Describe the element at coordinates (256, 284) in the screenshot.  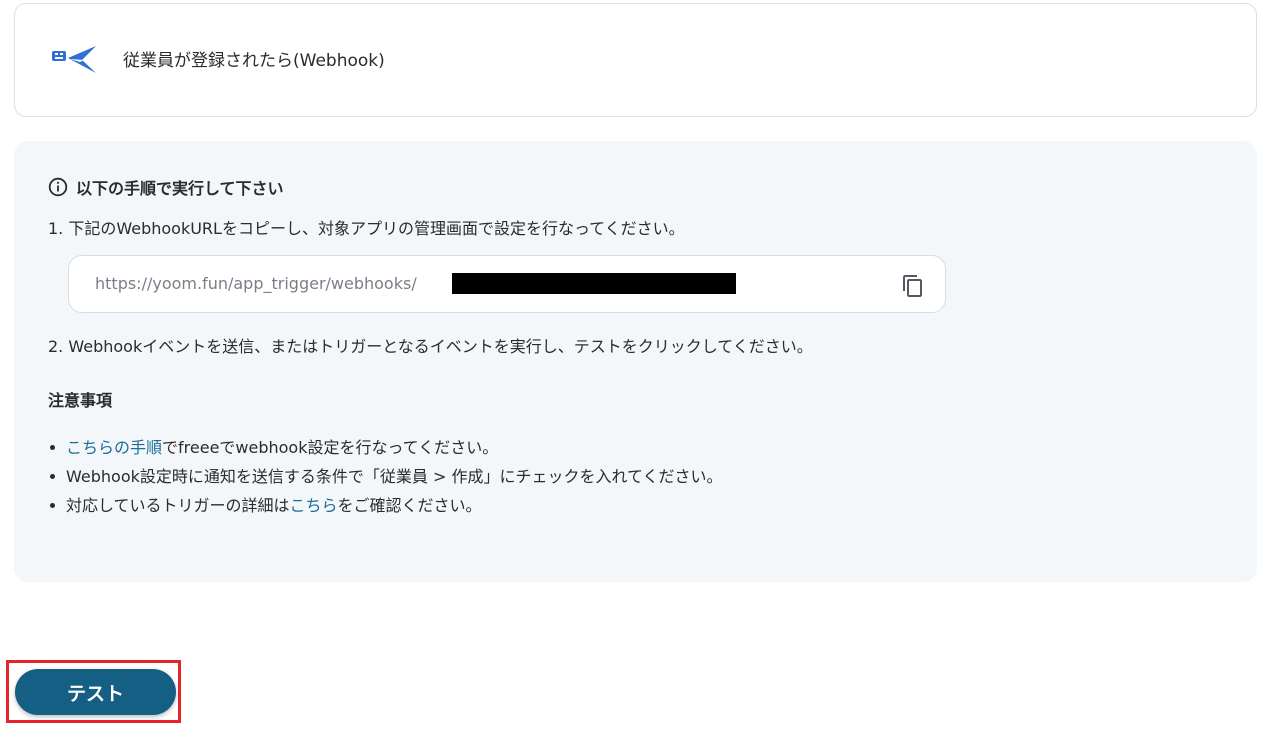
I see `webhook-url-text: https://yoom.fun/app_trigger/webhooks/` at that location.